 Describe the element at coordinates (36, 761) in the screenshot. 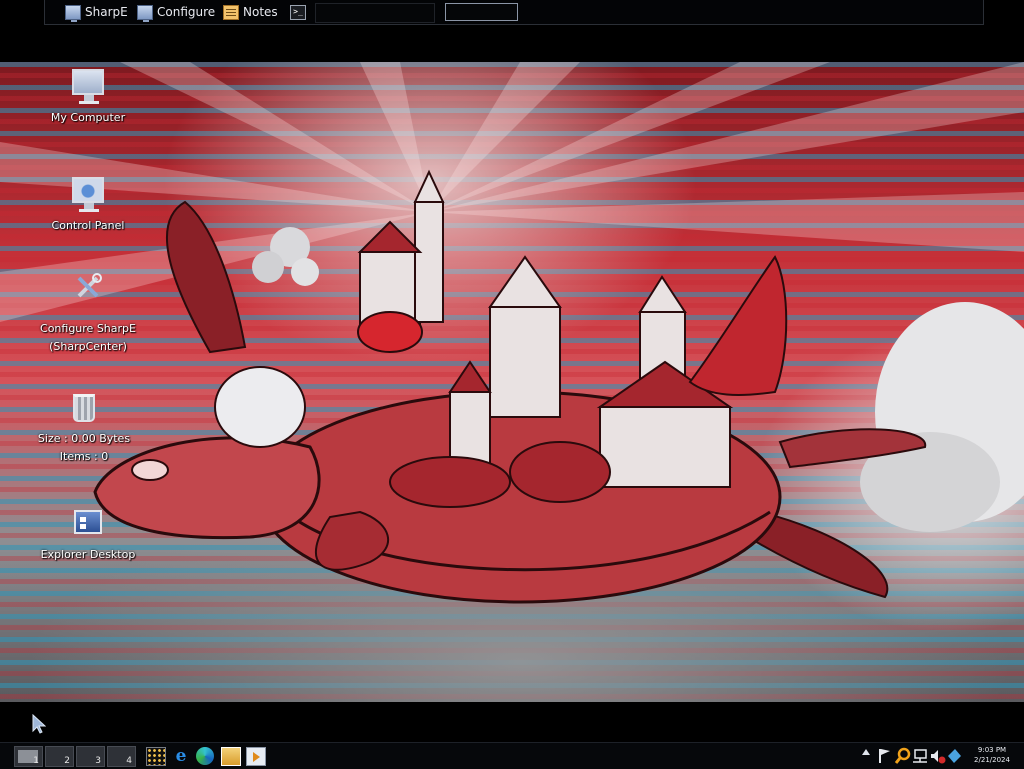

I see `virtual-desktop-number: 1` at that location.